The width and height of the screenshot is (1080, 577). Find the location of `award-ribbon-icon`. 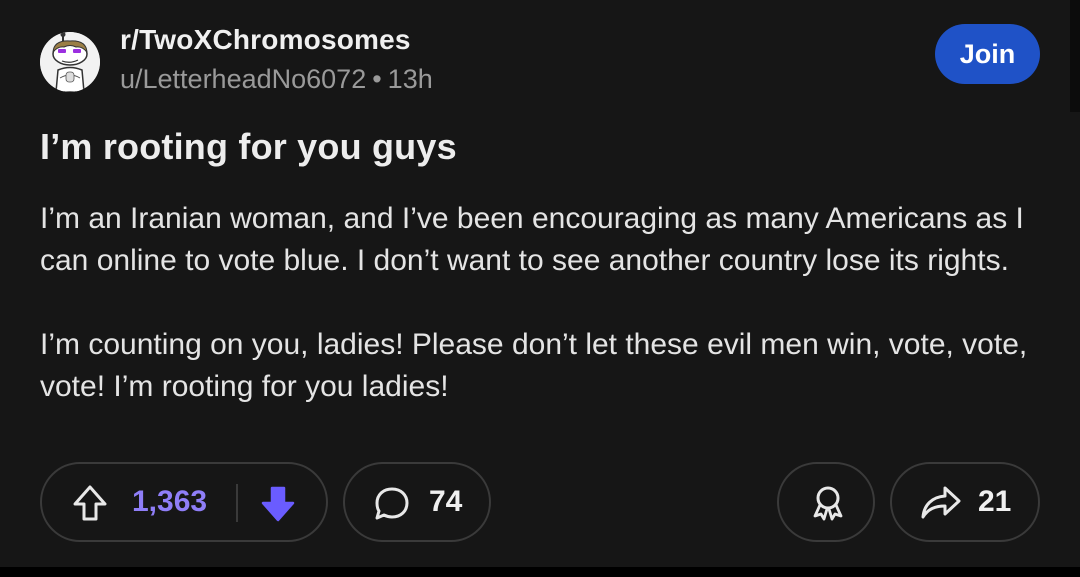

award-ribbon-icon is located at coordinates (828, 503).